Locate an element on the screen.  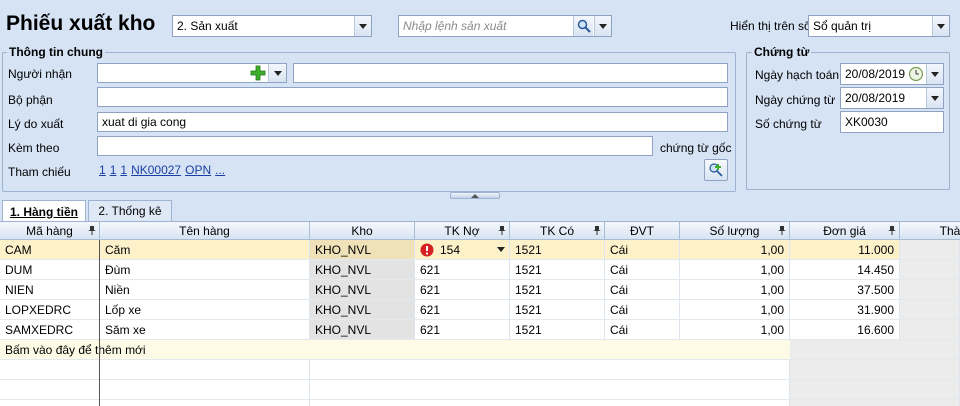
add-new-row: Bấm vào đây để thêm mới is located at coordinates (395, 350).